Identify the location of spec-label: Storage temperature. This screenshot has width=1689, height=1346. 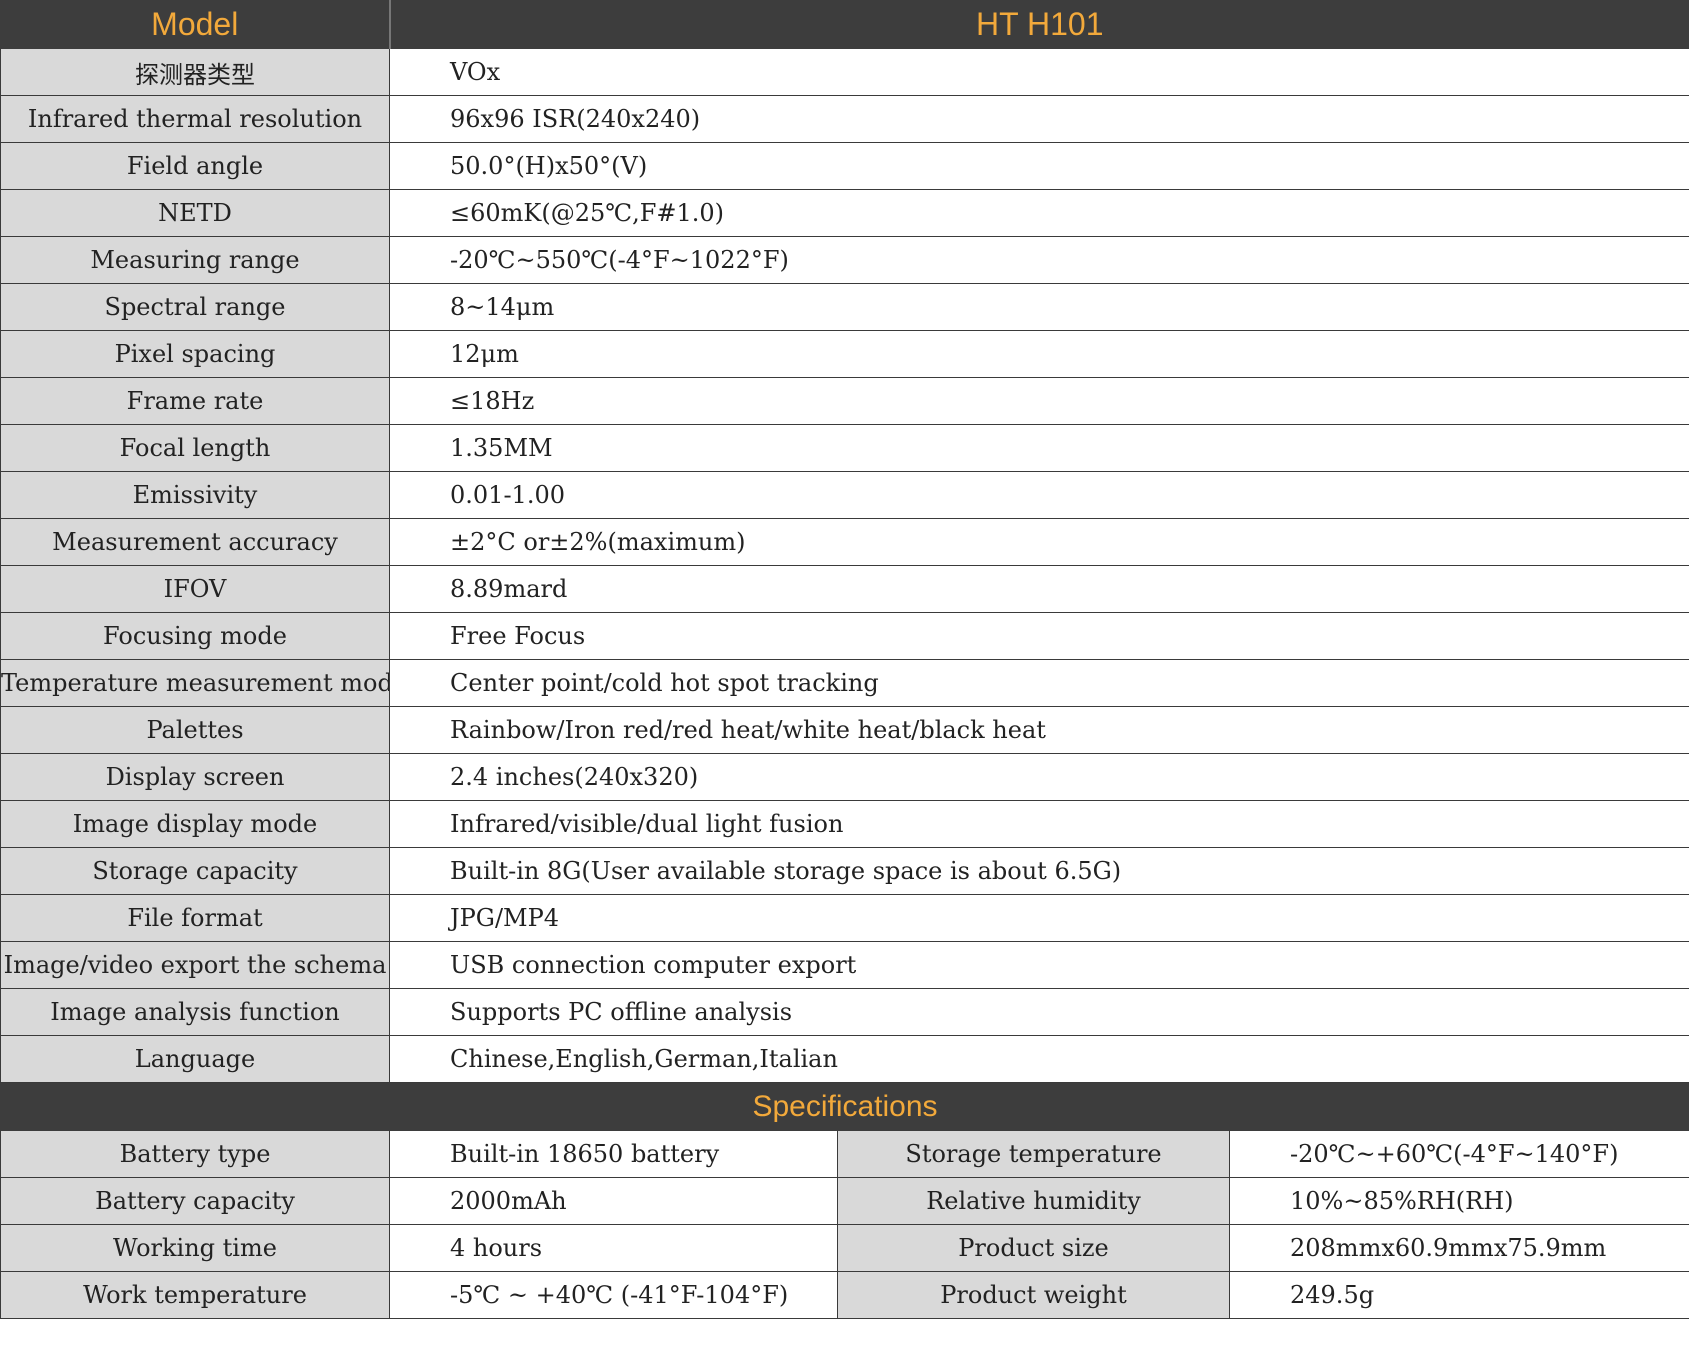
(1033, 1154).